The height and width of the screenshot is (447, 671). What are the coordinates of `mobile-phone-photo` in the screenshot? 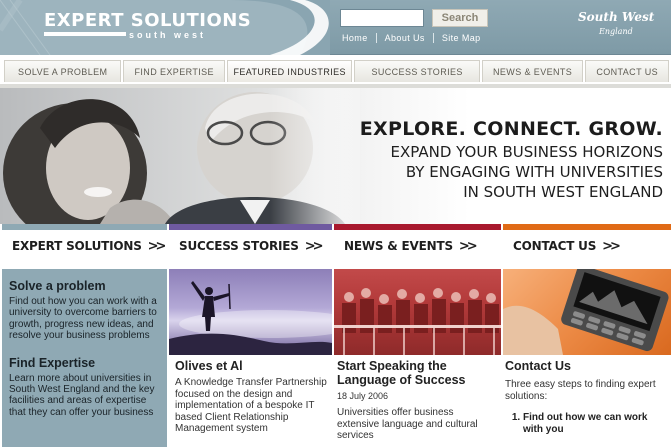 It's located at (586, 312).